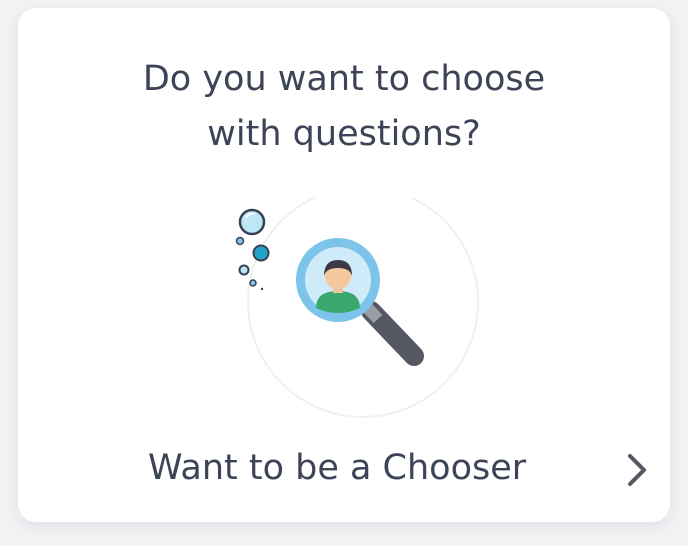  What do you see at coordinates (337, 468) in the screenshot?
I see `cta-label: Want to be a Chooser` at bounding box center [337, 468].